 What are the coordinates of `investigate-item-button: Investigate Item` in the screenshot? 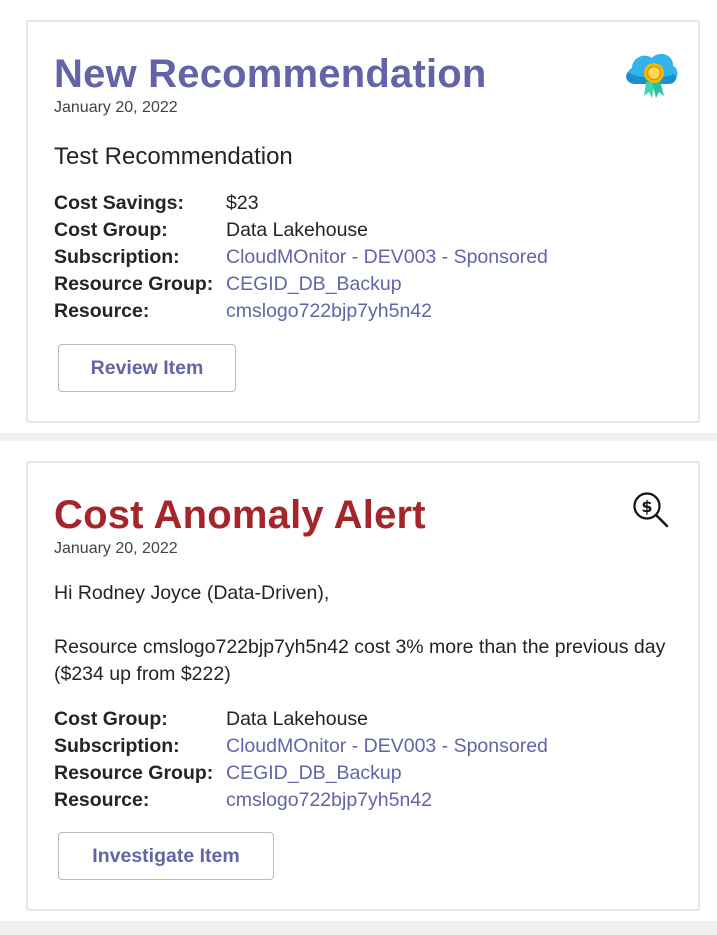 It's located at (166, 856).